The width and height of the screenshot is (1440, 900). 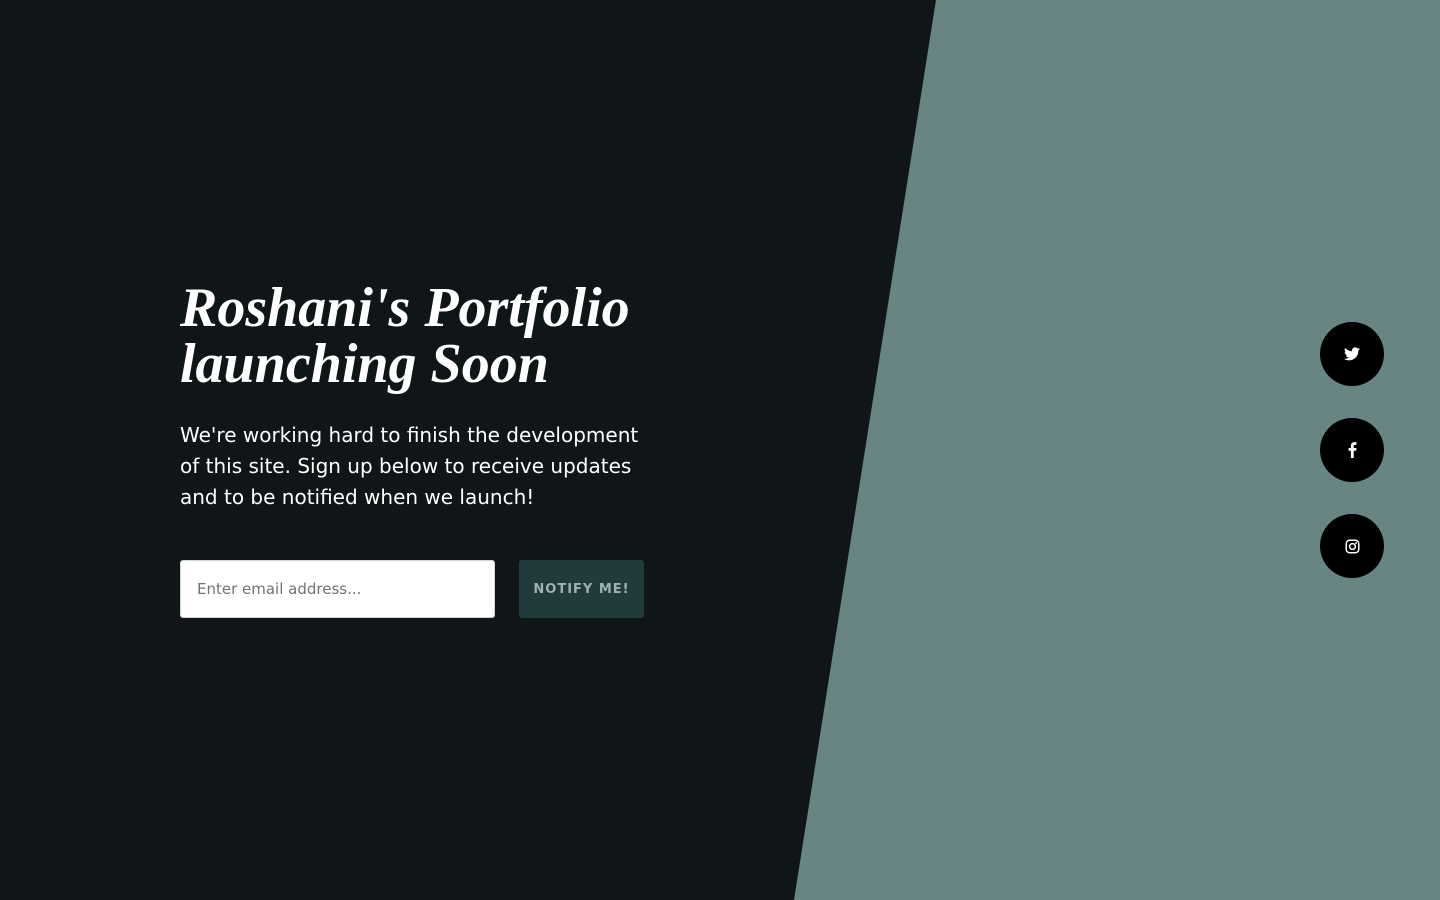 I want to click on facebook-link, so click(x=1352, y=450).